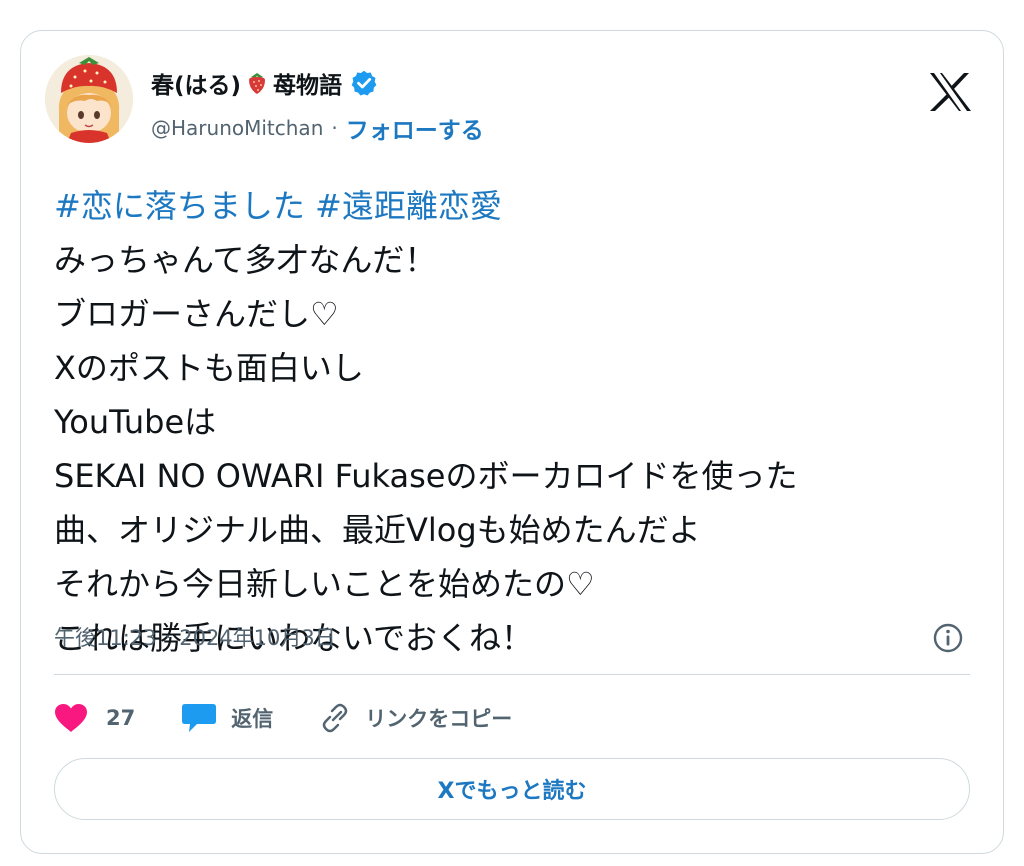 This screenshot has width=1024, height=866. I want to click on reply-label: 返信, so click(252, 719).